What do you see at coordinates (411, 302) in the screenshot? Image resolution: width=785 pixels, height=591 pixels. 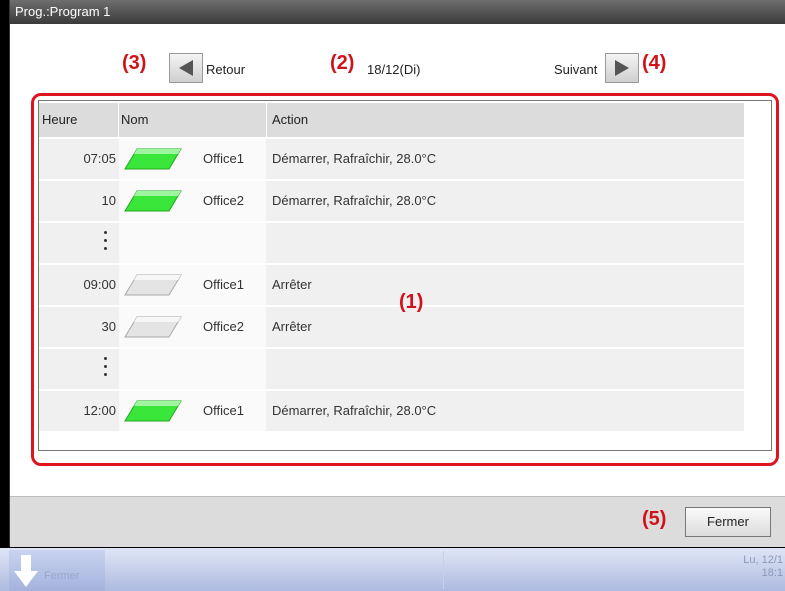 I see `annotation-list: (1)` at bounding box center [411, 302].